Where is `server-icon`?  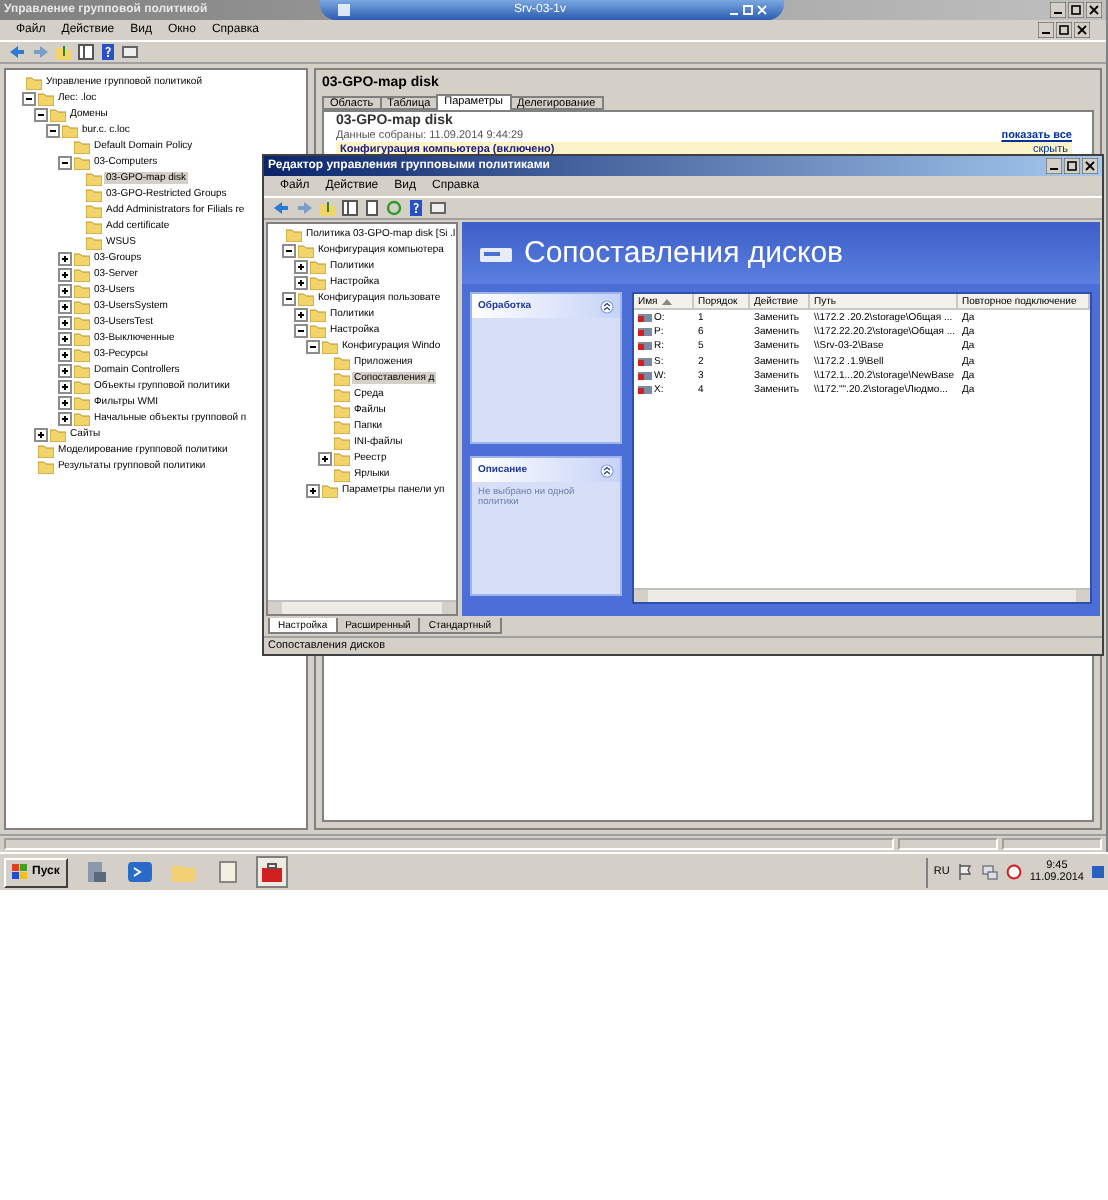 server-icon is located at coordinates (95, 872).